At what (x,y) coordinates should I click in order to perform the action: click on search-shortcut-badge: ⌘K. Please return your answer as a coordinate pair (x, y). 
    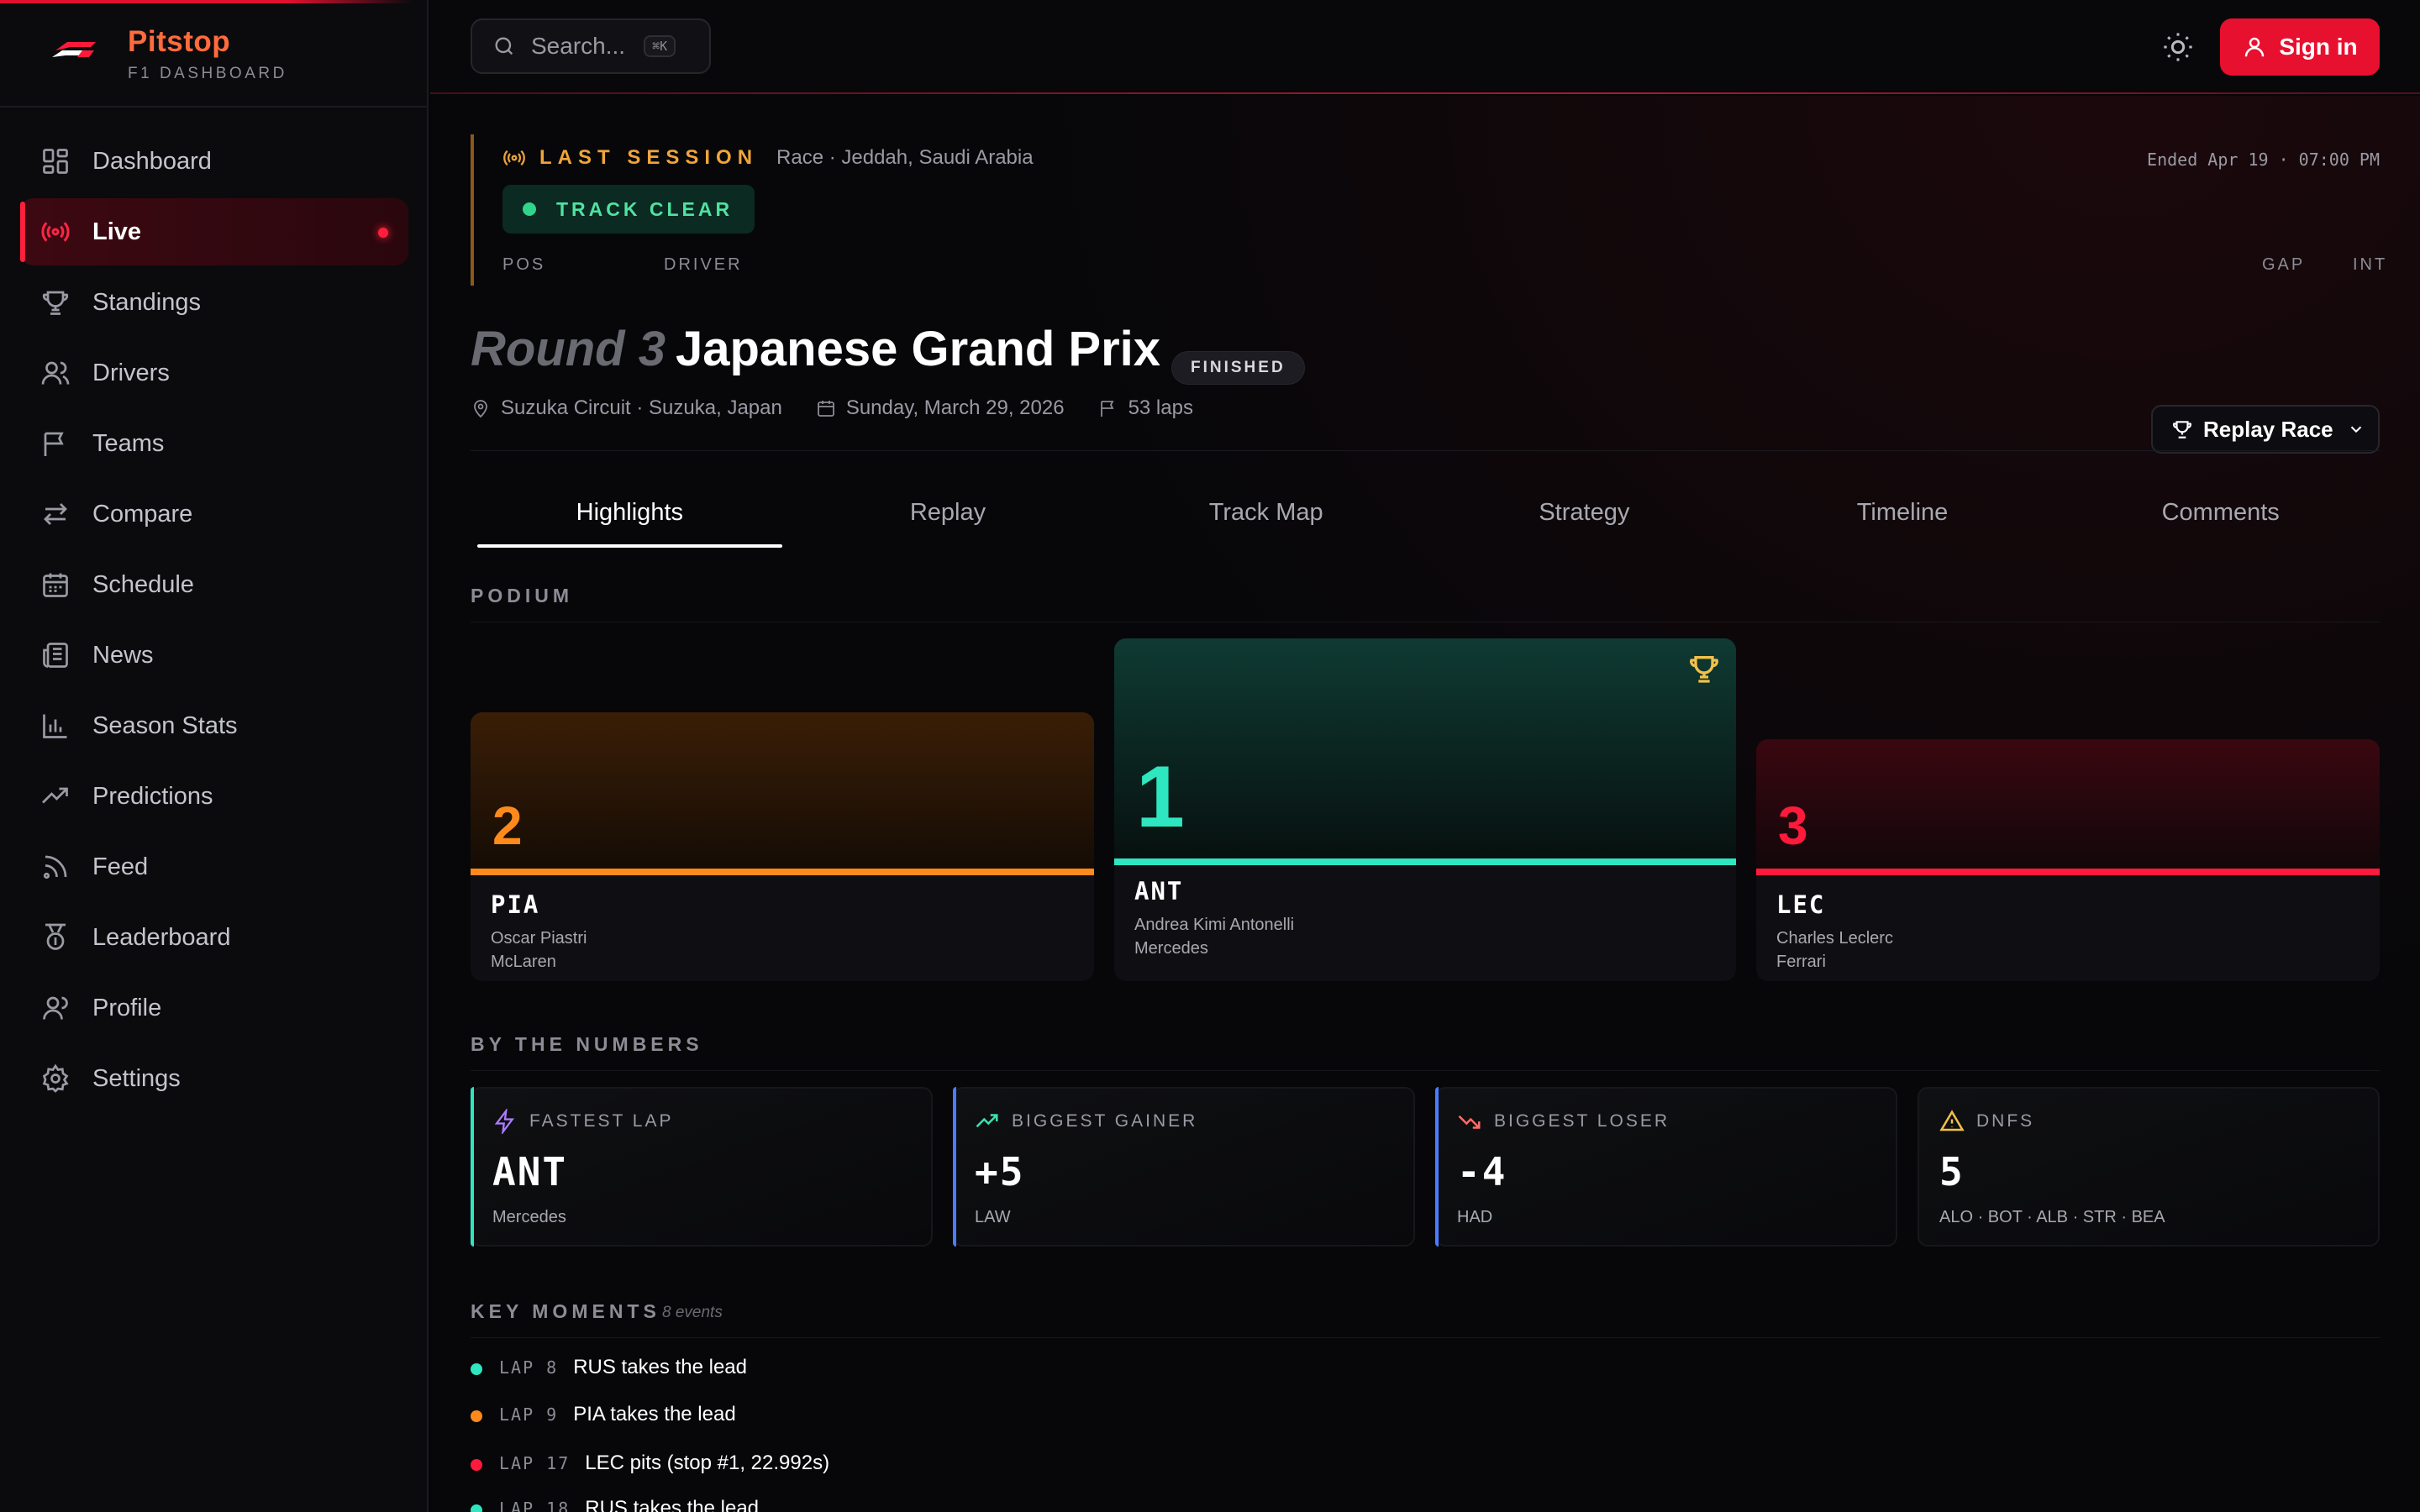
    Looking at the image, I should click on (660, 46).